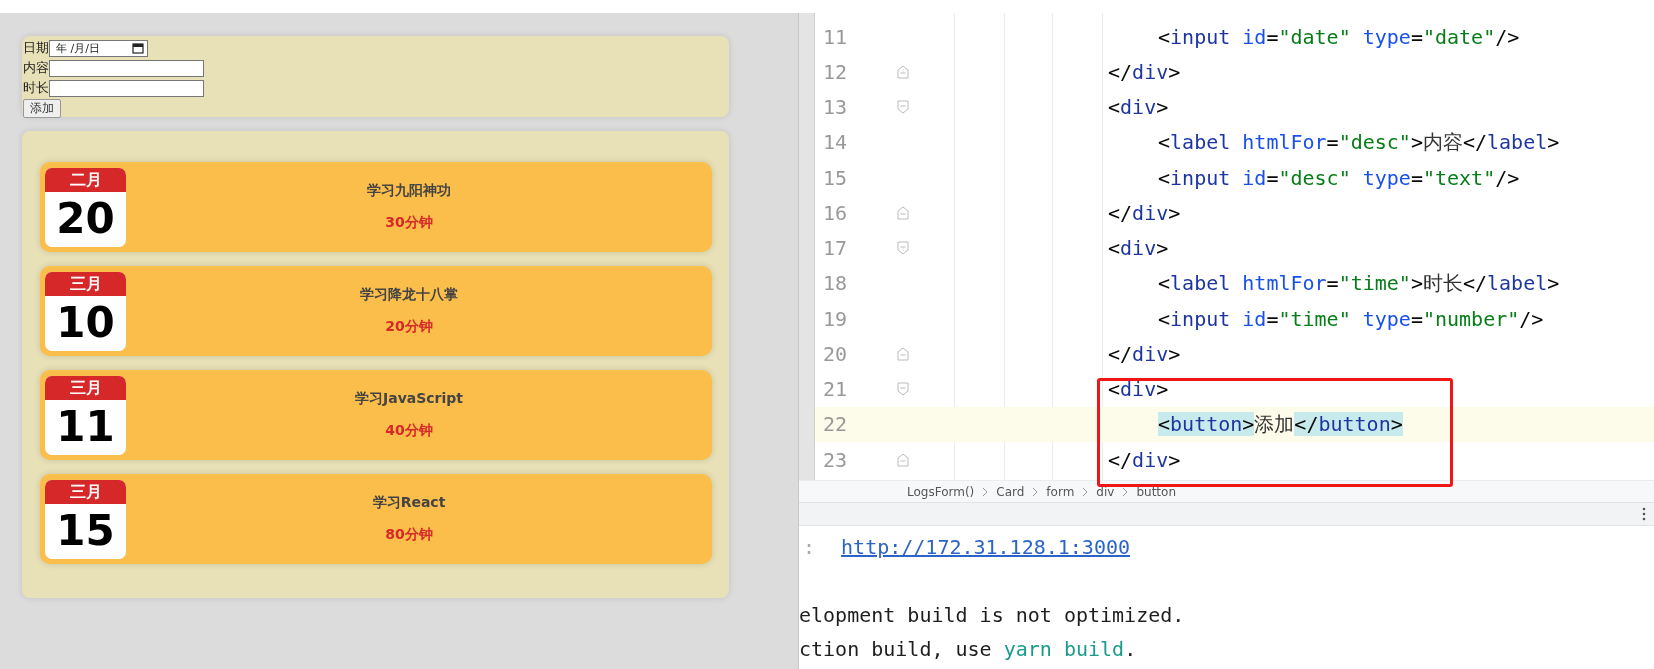 Image resolution: width=1654 pixels, height=669 pixels. Describe the element at coordinates (409, 191) in the screenshot. I see `log-description: 学习九阳神功` at that location.